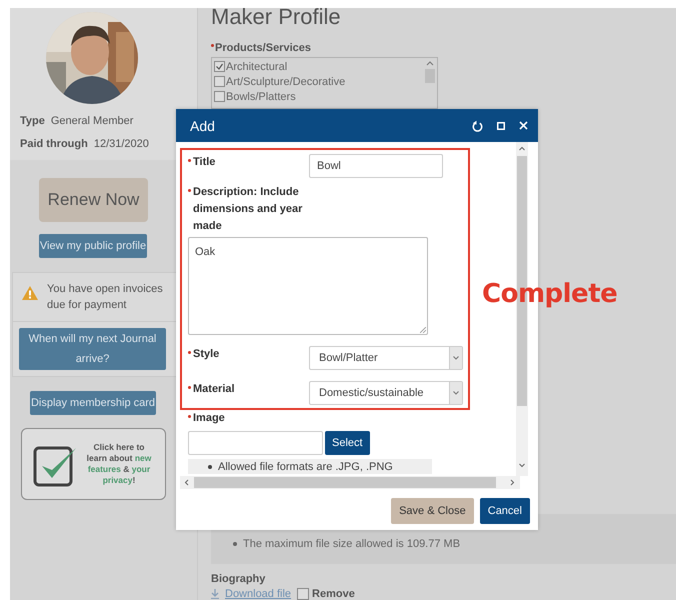  What do you see at coordinates (105, 297) in the screenshot?
I see `alert-text: You have open invoices due for payment` at bounding box center [105, 297].